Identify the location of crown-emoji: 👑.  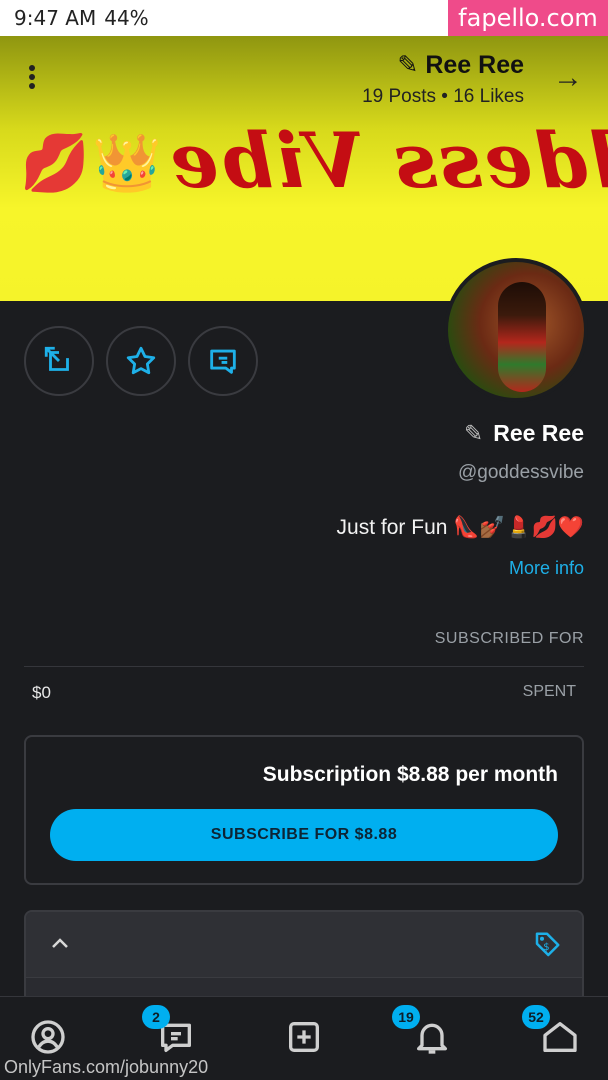
(127, 162).